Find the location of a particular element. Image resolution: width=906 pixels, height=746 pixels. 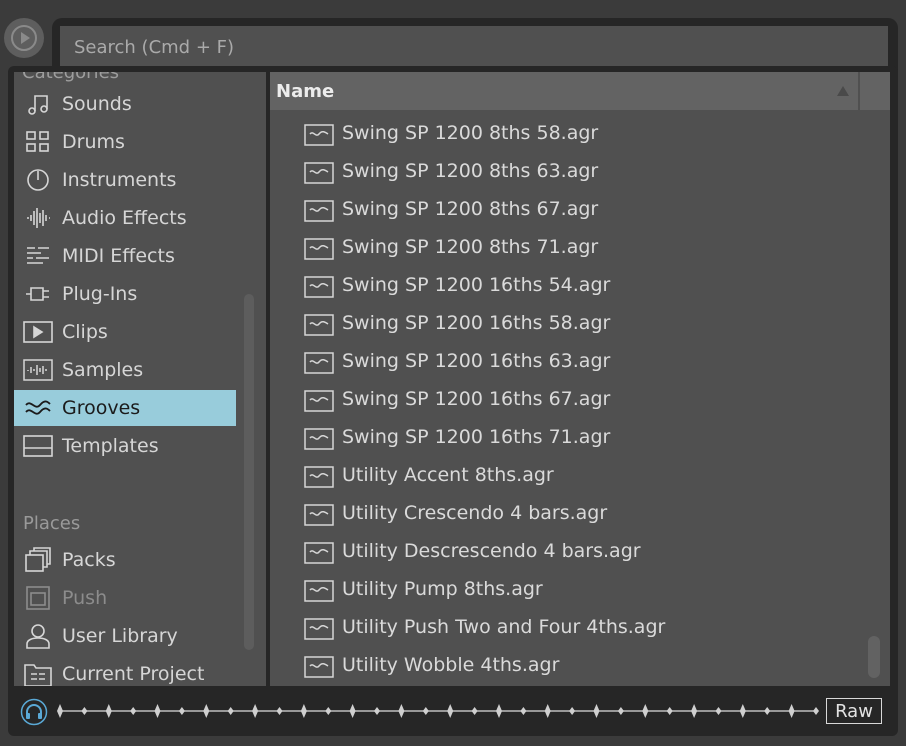

column-header: Name is located at coordinates (580, 91).